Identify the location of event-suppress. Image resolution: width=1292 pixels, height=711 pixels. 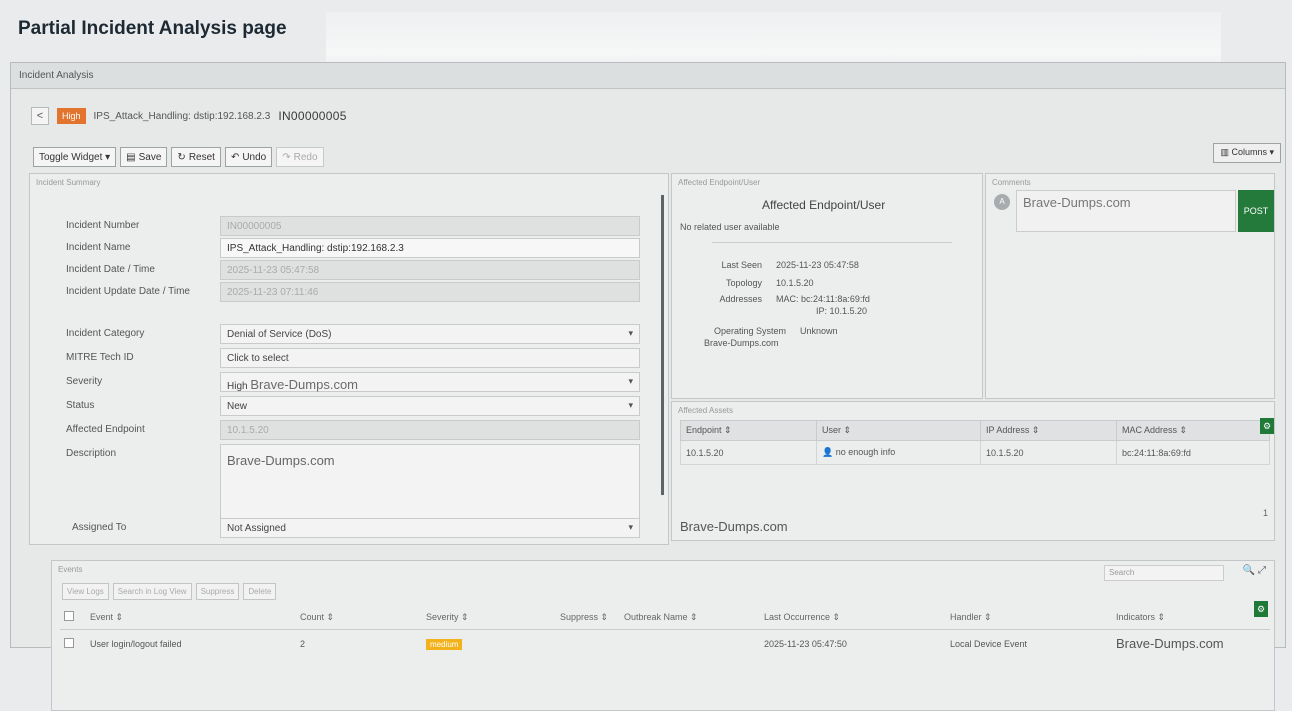
(588, 644).